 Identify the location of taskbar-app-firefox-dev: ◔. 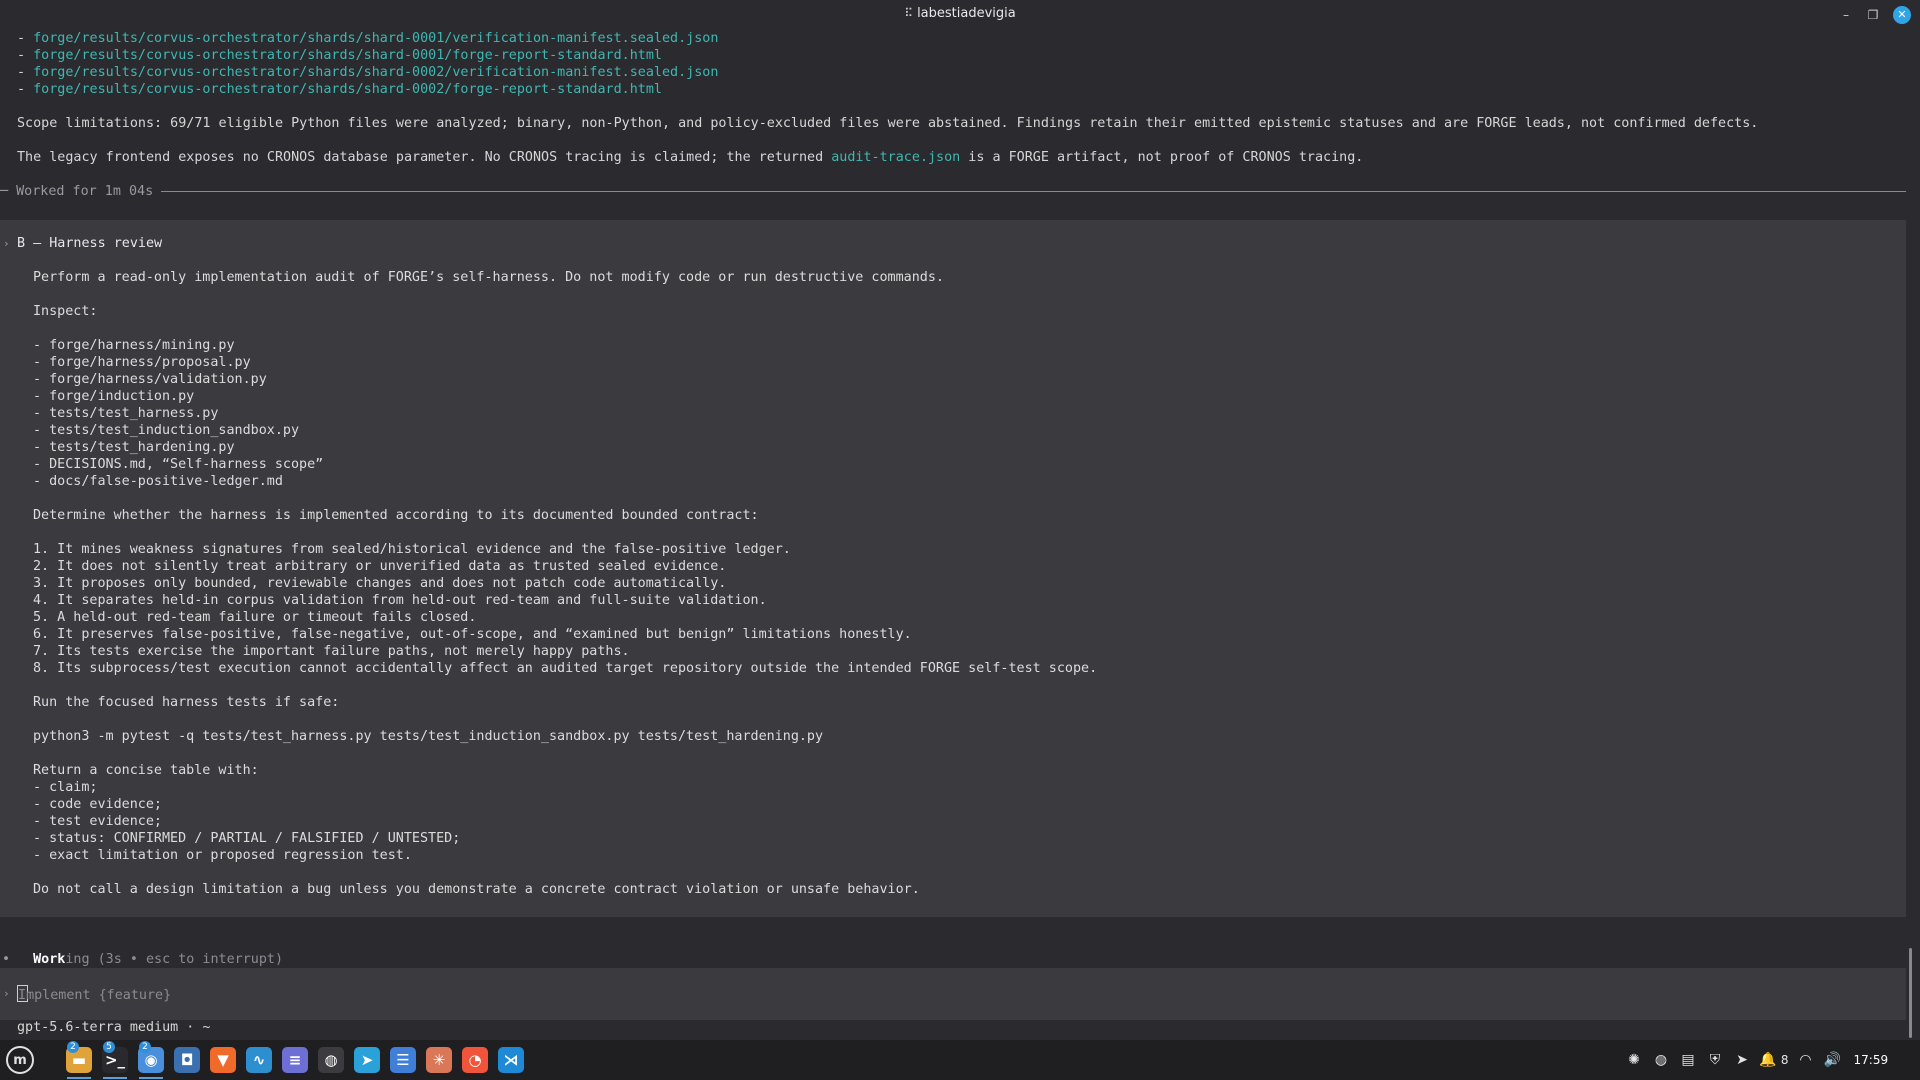
(475, 1060).